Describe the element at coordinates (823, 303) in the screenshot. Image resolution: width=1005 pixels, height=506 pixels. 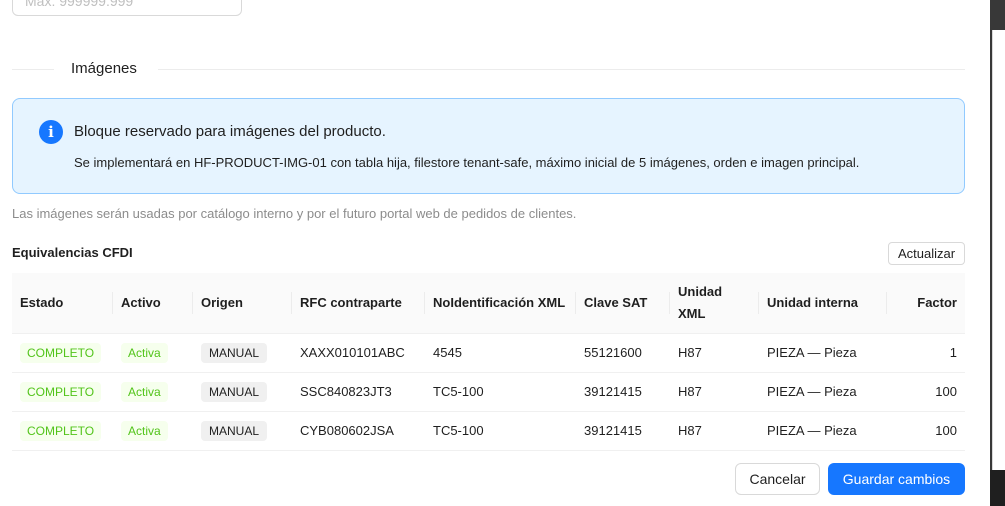
I see `column-header-unidad-interna: Unidad interna` at that location.